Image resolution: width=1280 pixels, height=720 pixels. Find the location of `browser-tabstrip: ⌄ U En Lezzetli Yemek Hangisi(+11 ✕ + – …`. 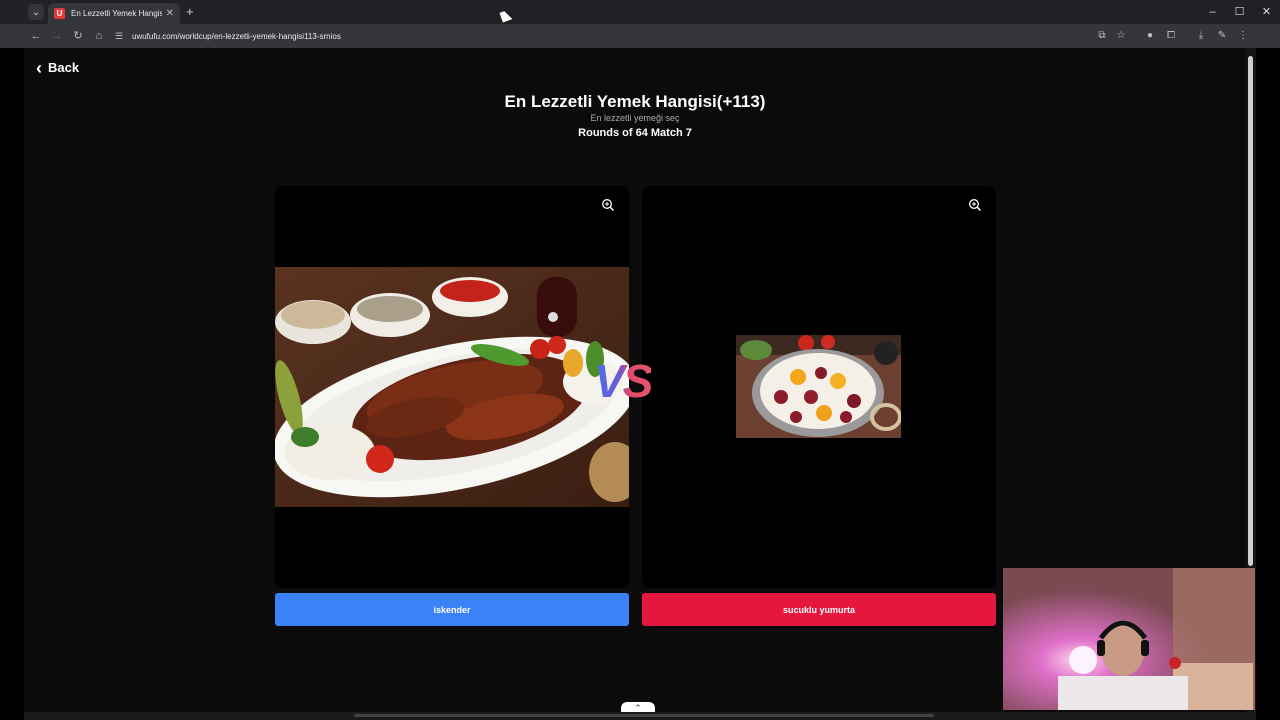

browser-tabstrip: ⌄ U En Lezzetli Yemek Hangisi(+11 ✕ + – … is located at coordinates (640, 12).